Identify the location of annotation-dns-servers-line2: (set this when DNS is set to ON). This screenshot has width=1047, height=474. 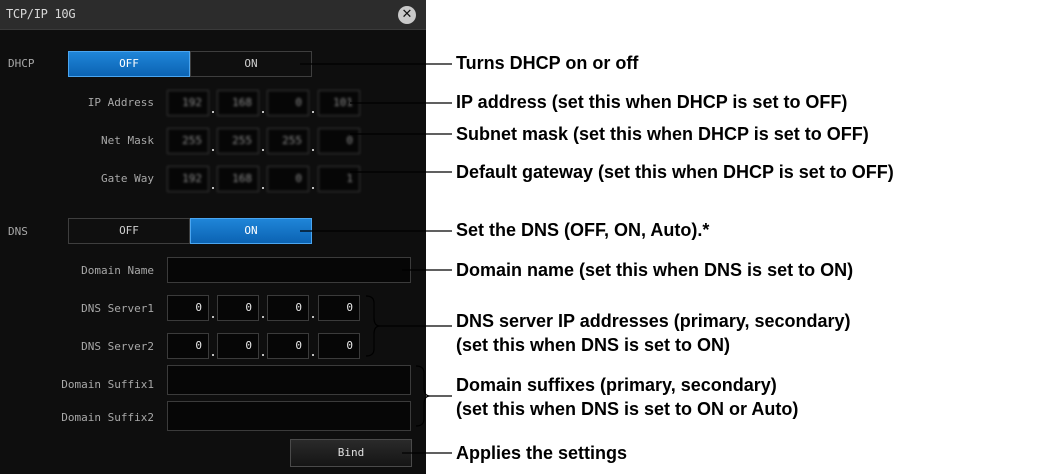
(593, 345).